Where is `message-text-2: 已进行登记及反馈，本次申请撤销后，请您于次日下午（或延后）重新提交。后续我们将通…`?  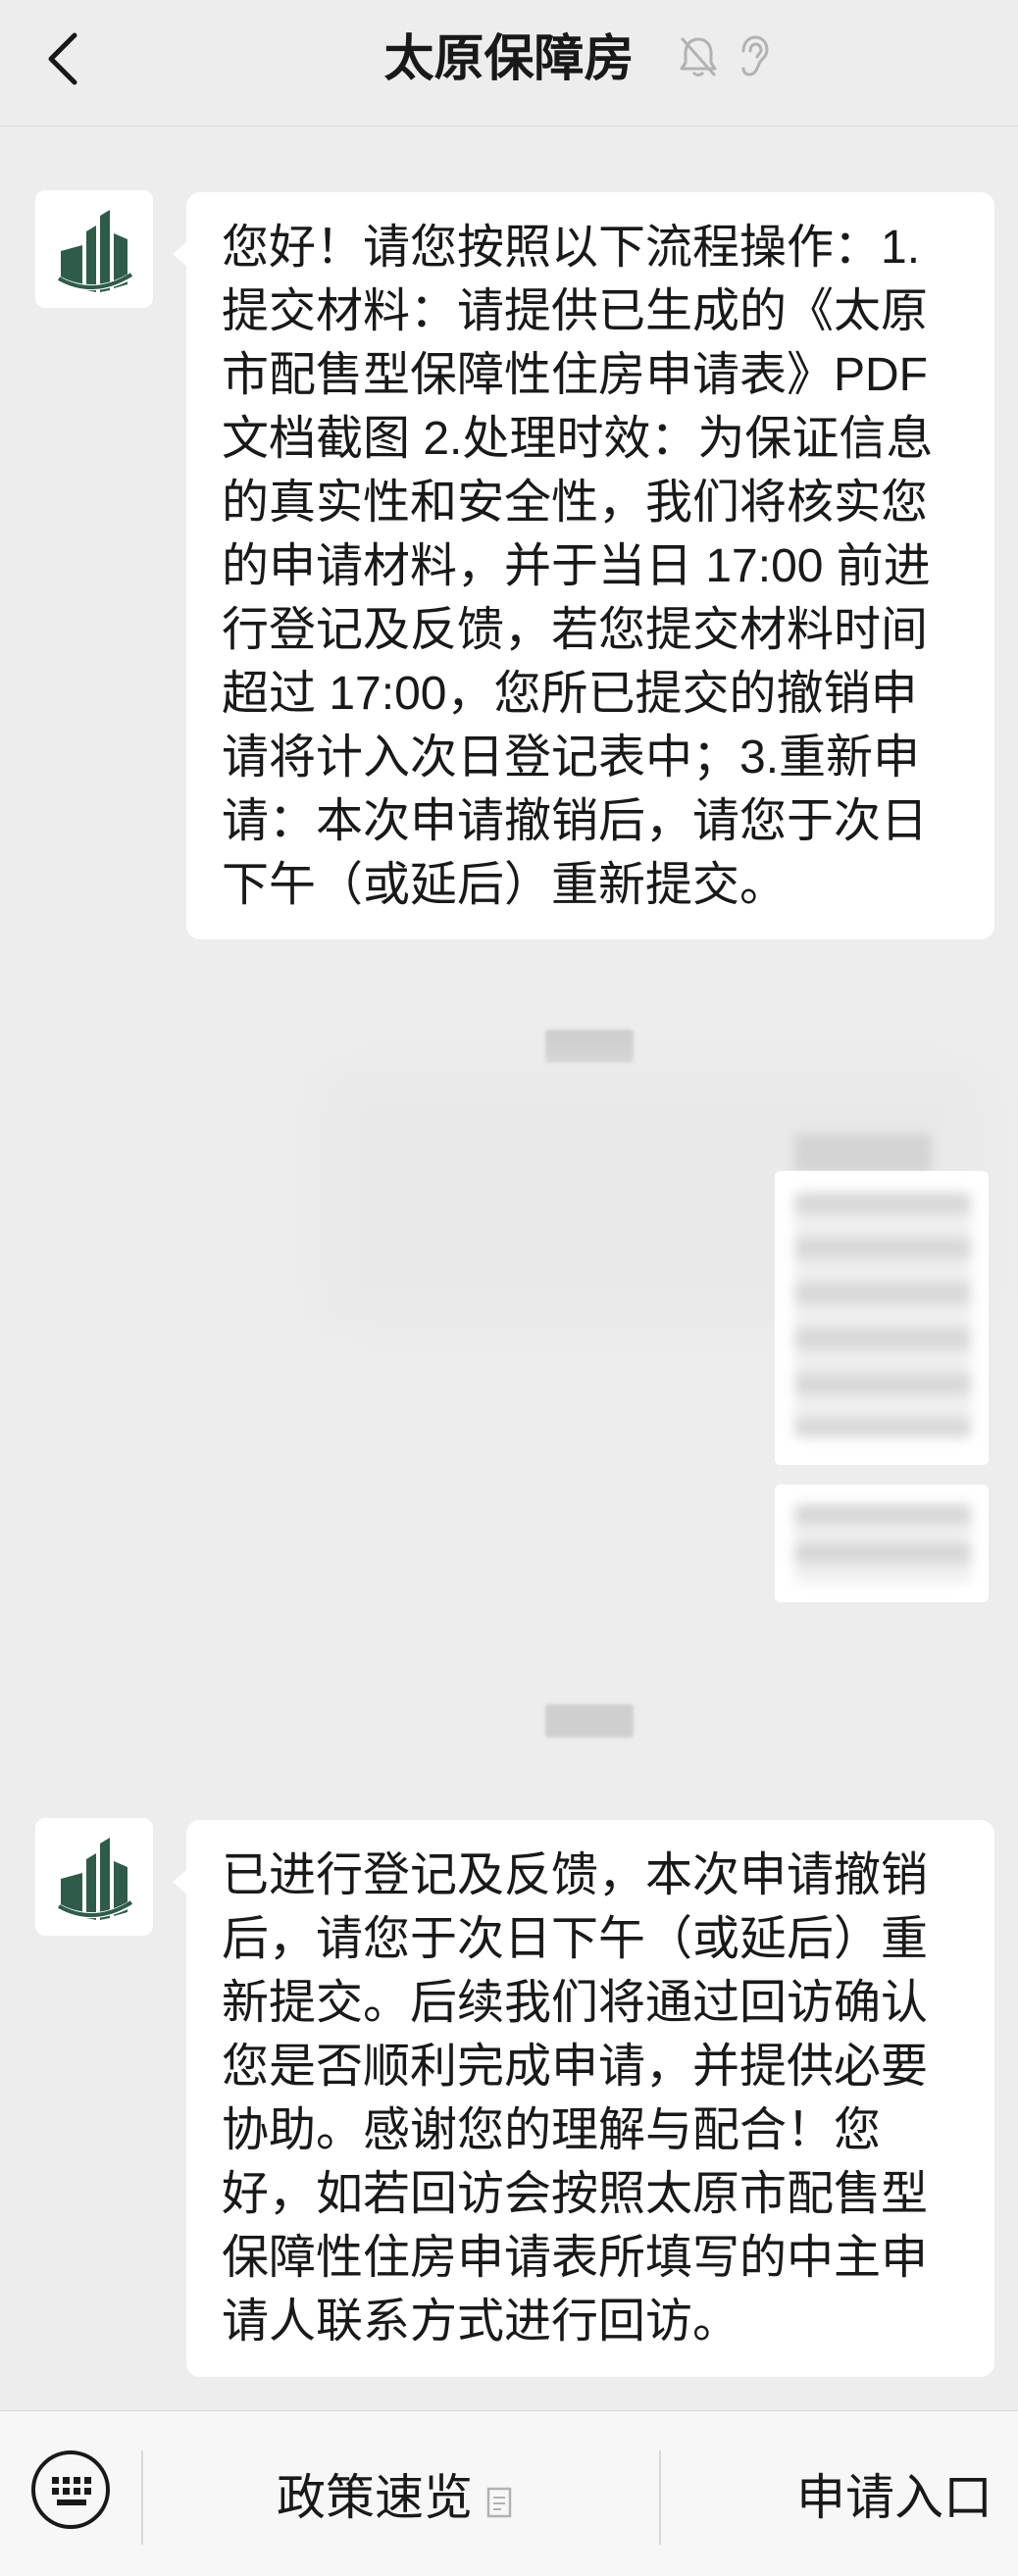
message-text-2: 已进行登记及反馈，本次申请撤销后，请您于次日下午（或延后）重新提交。后续我们将通… is located at coordinates (576, 2098).